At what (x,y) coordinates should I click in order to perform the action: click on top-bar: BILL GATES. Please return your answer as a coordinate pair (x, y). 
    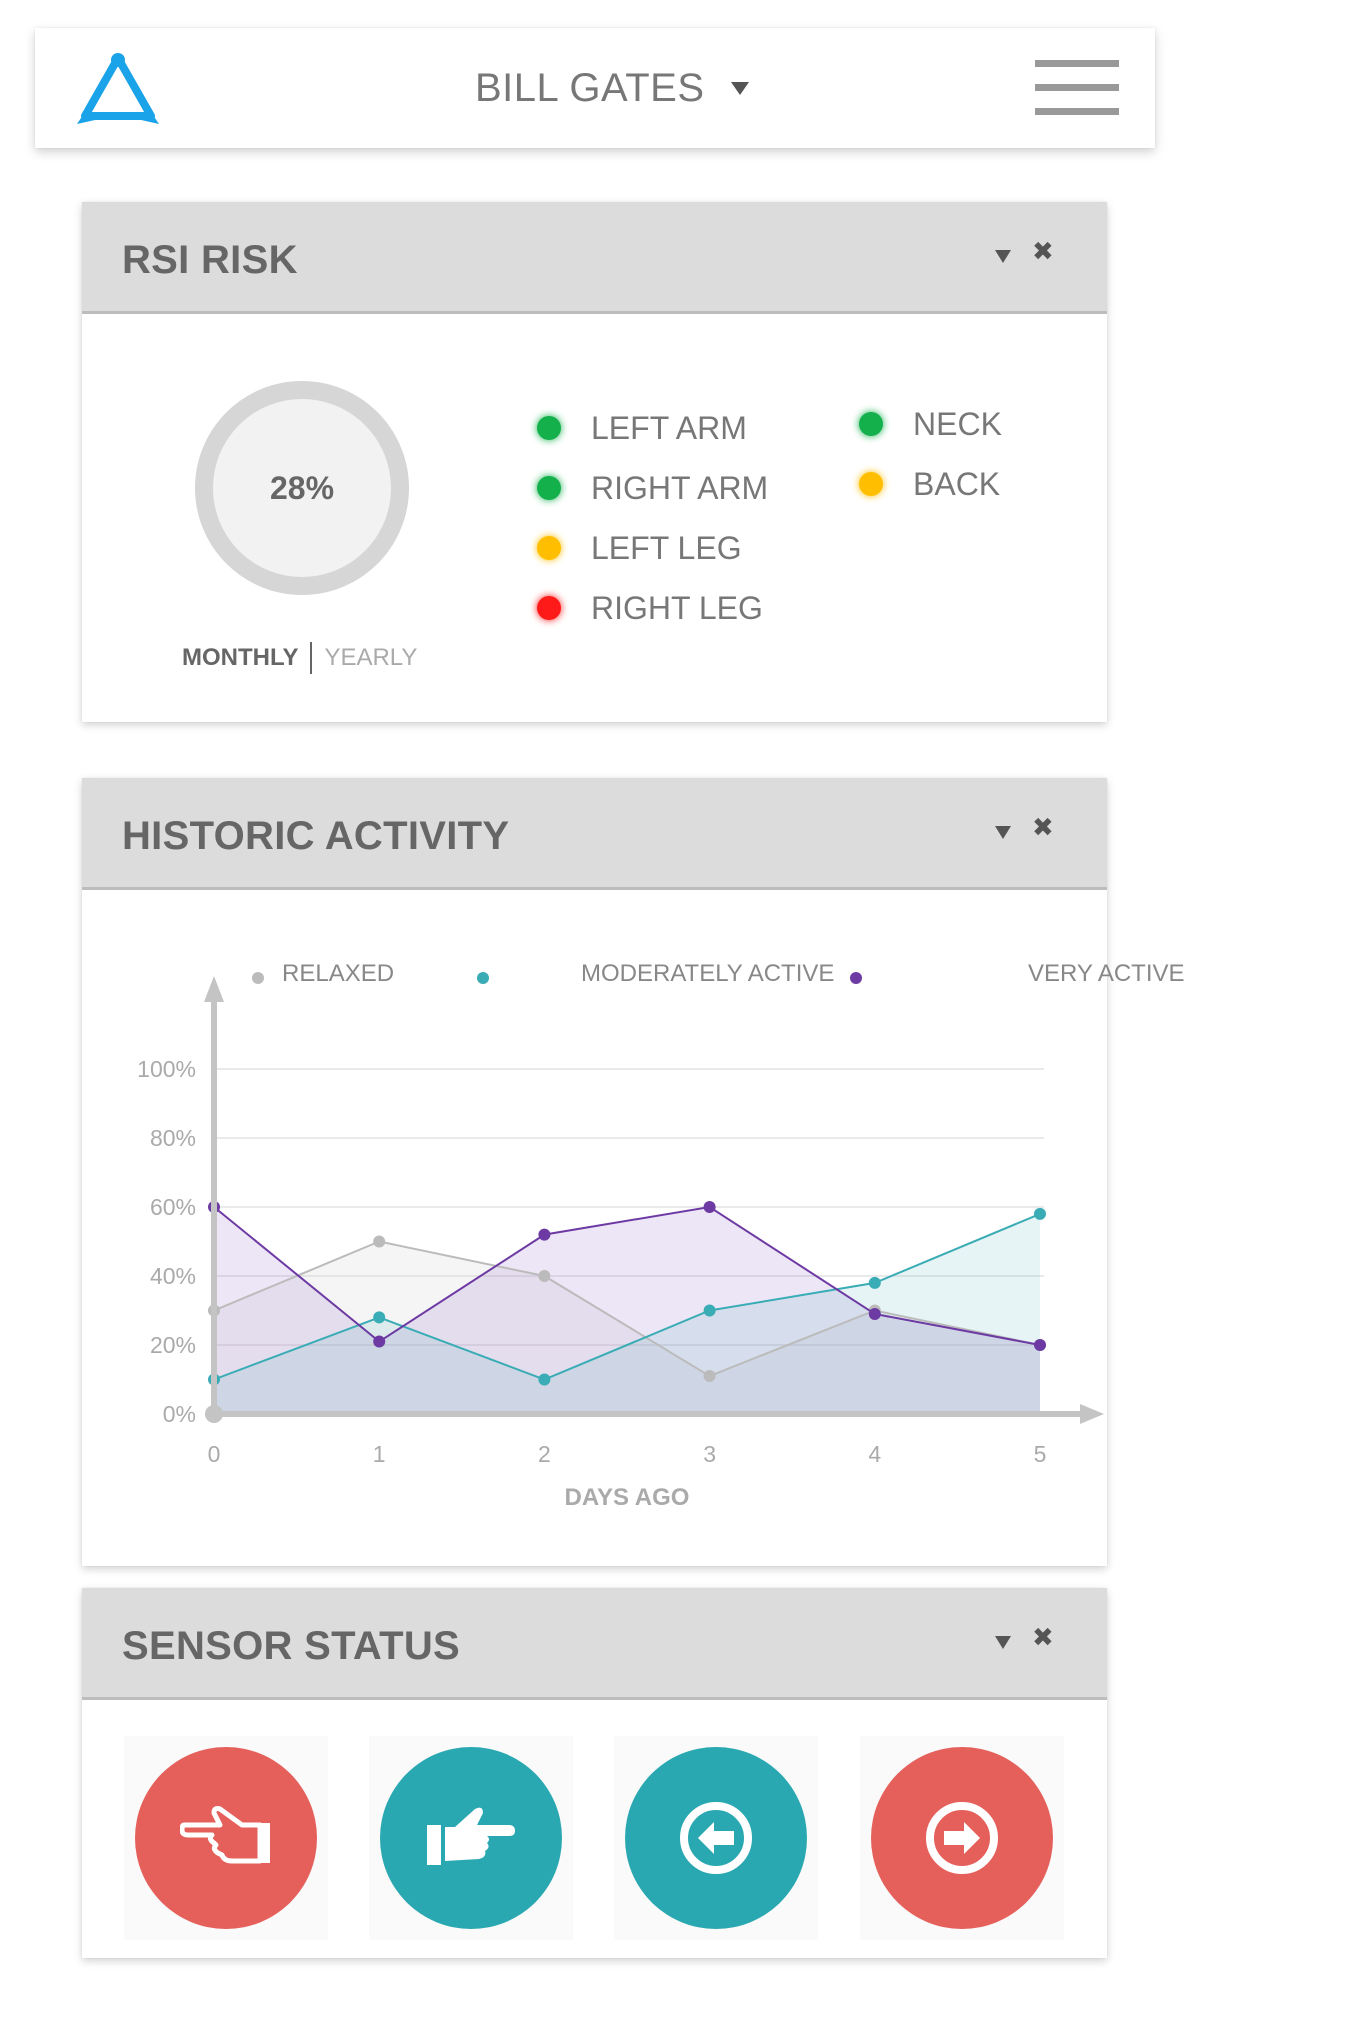
    Looking at the image, I should click on (595, 88).